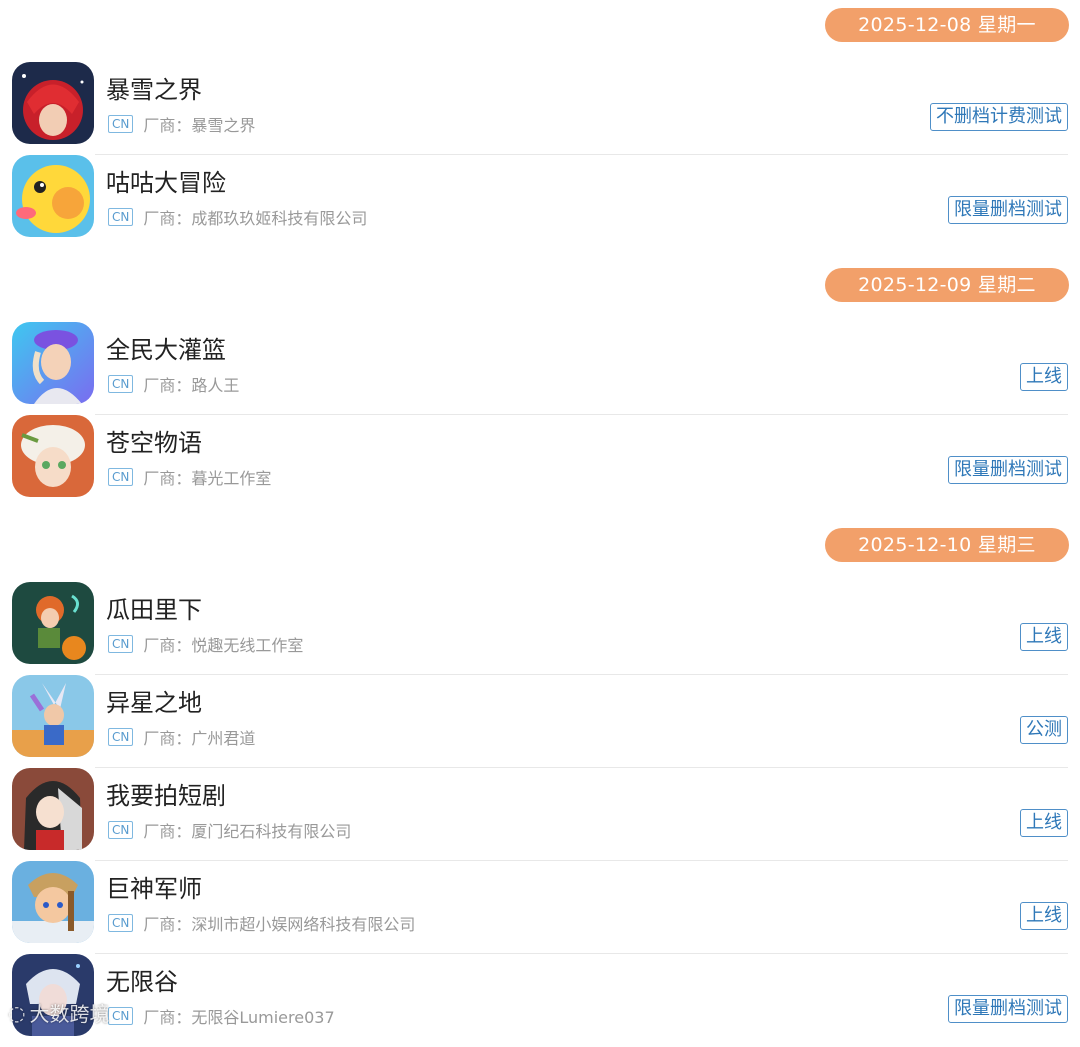  Describe the element at coordinates (540, 628) in the screenshot. I see `game-list-item: 瓜田里下 CN 厂商： 悦趣无线工作室 上线` at that location.